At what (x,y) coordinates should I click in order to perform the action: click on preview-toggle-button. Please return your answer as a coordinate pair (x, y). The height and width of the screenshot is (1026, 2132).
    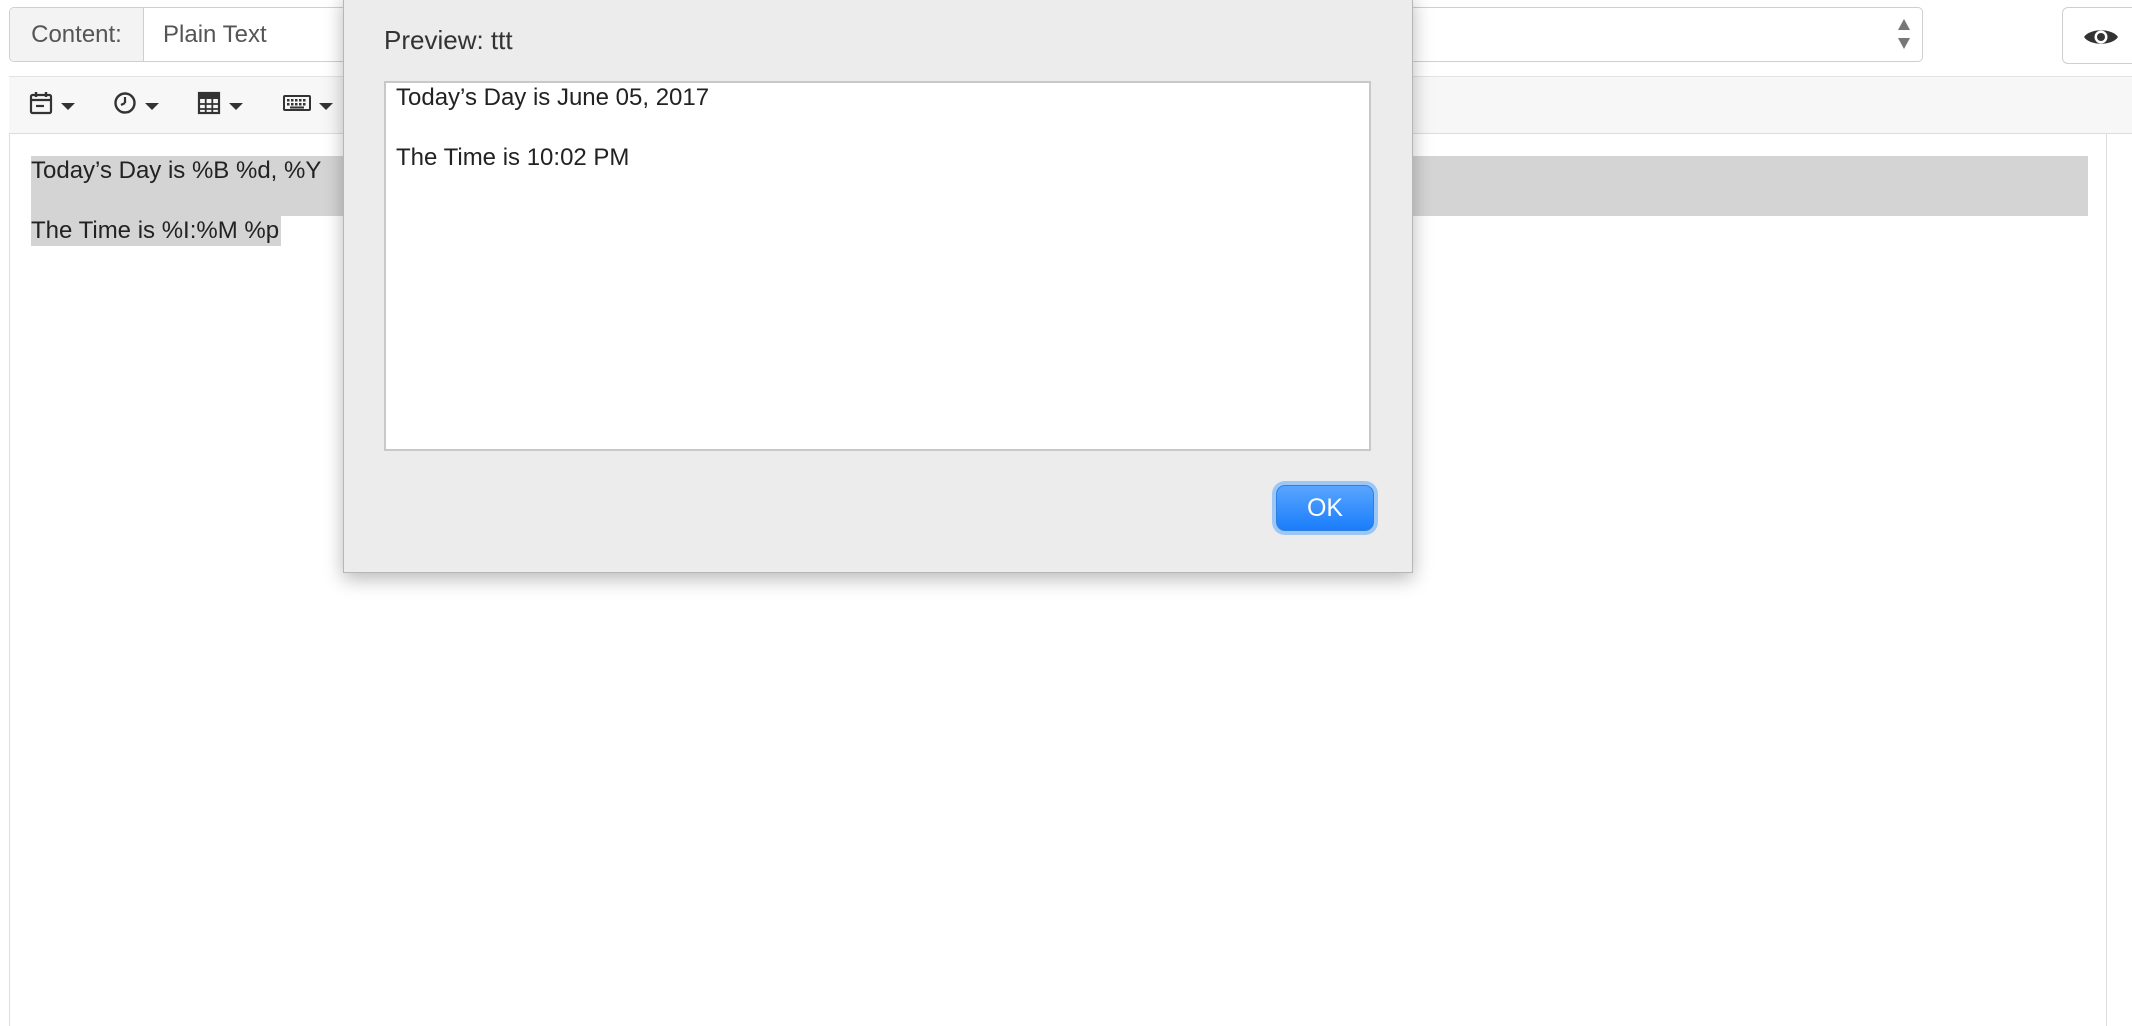
    Looking at the image, I should click on (2097, 35).